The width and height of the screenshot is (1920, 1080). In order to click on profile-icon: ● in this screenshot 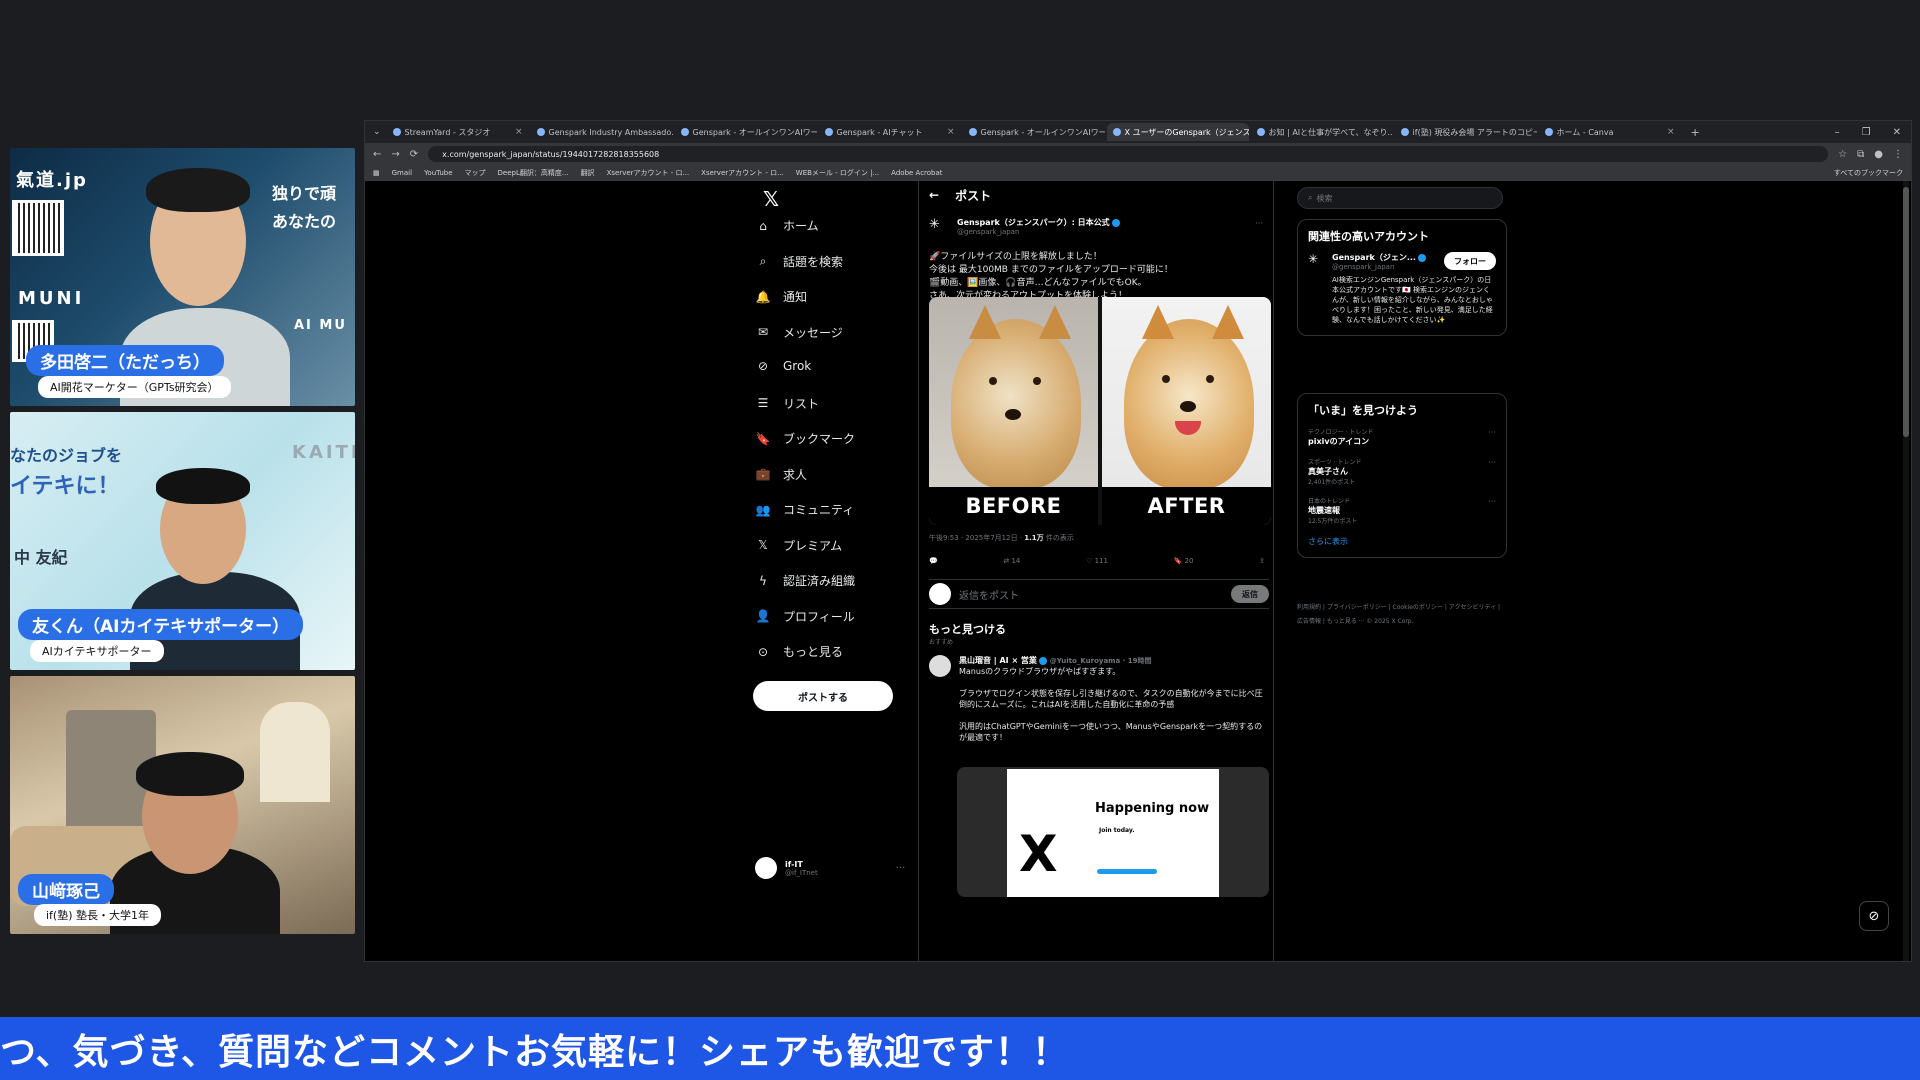, I will do `click(1878, 154)`.